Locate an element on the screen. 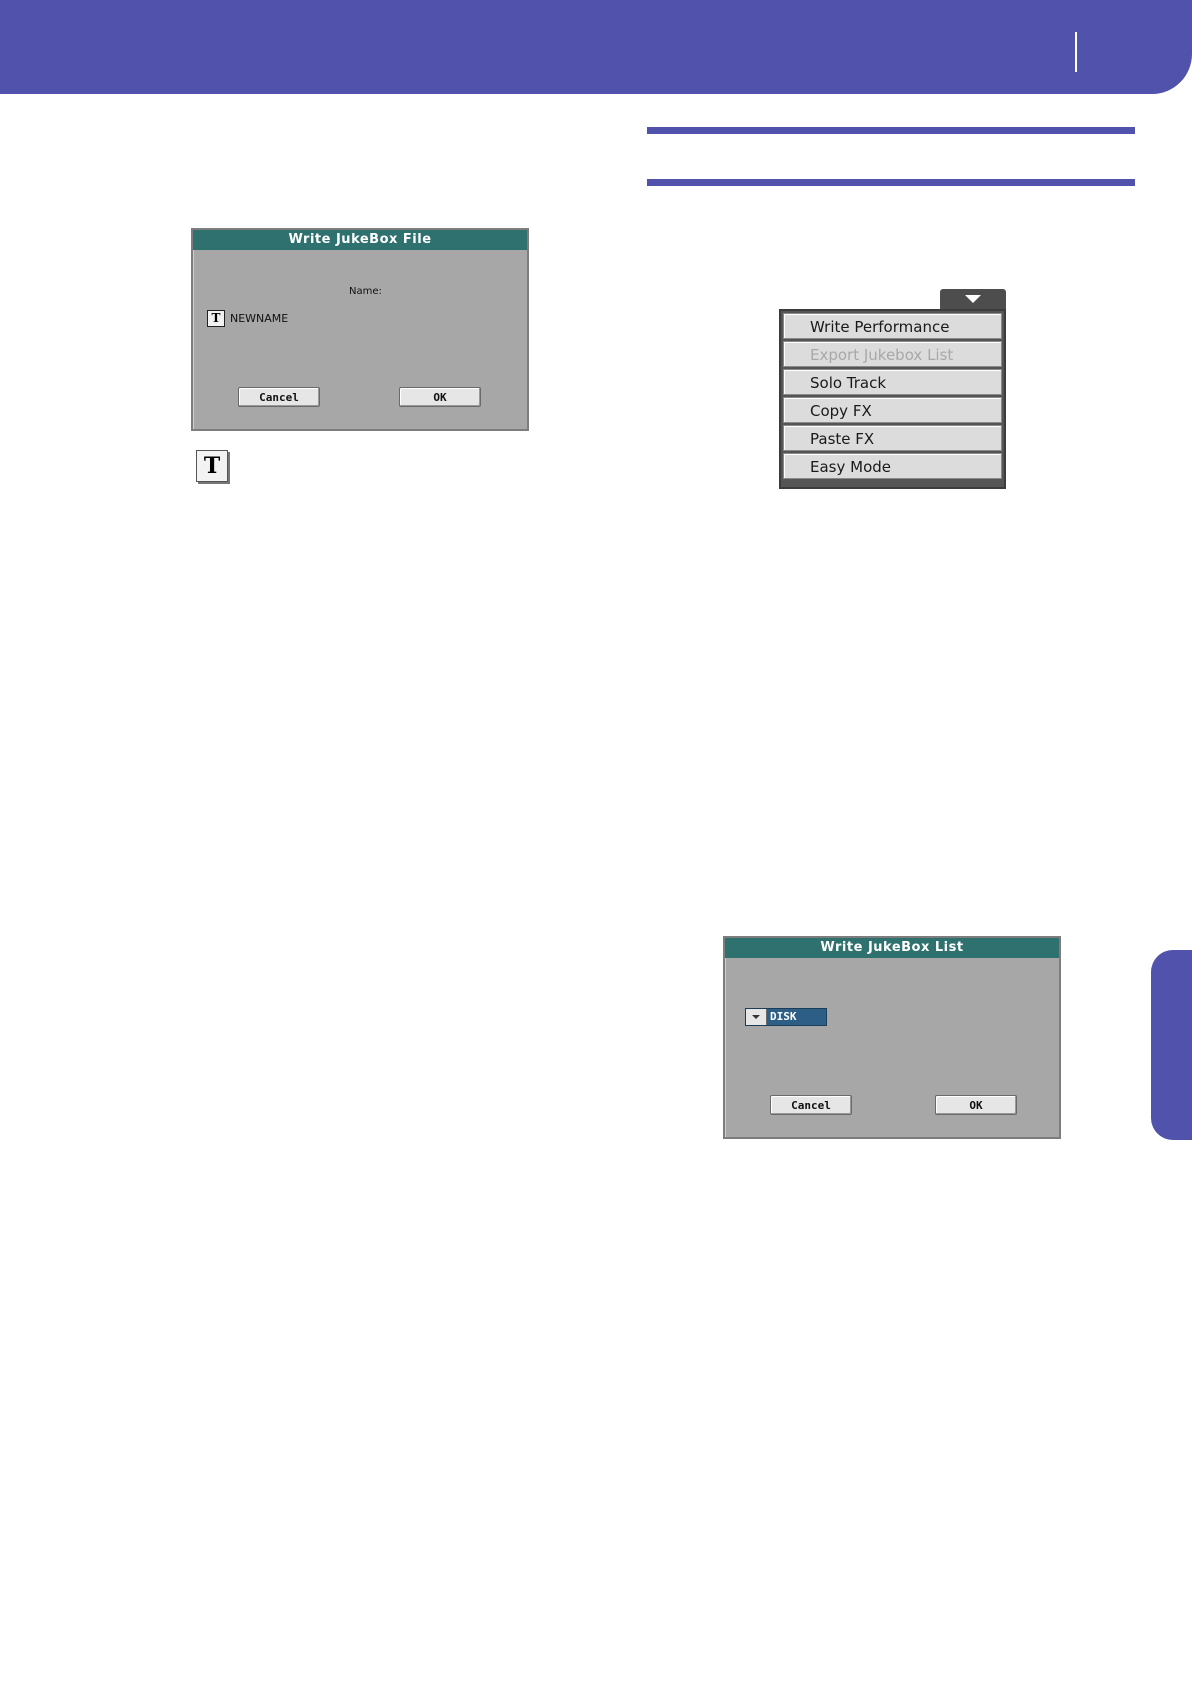 The image size is (1192, 1684). menu-item-copy-fx: Copy FX is located at coordinates (892, 410).